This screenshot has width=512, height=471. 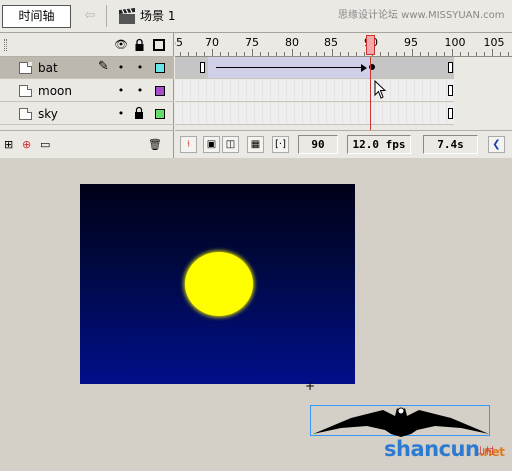 What do you see at coordinates (106, 16) in the screenshot?
I see `toolbar-divider` at bounding box center [106, 16].